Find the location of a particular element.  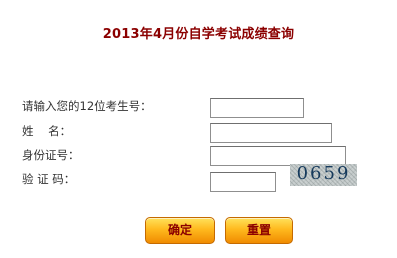

id-number-input is located at coordinates (278, 156).